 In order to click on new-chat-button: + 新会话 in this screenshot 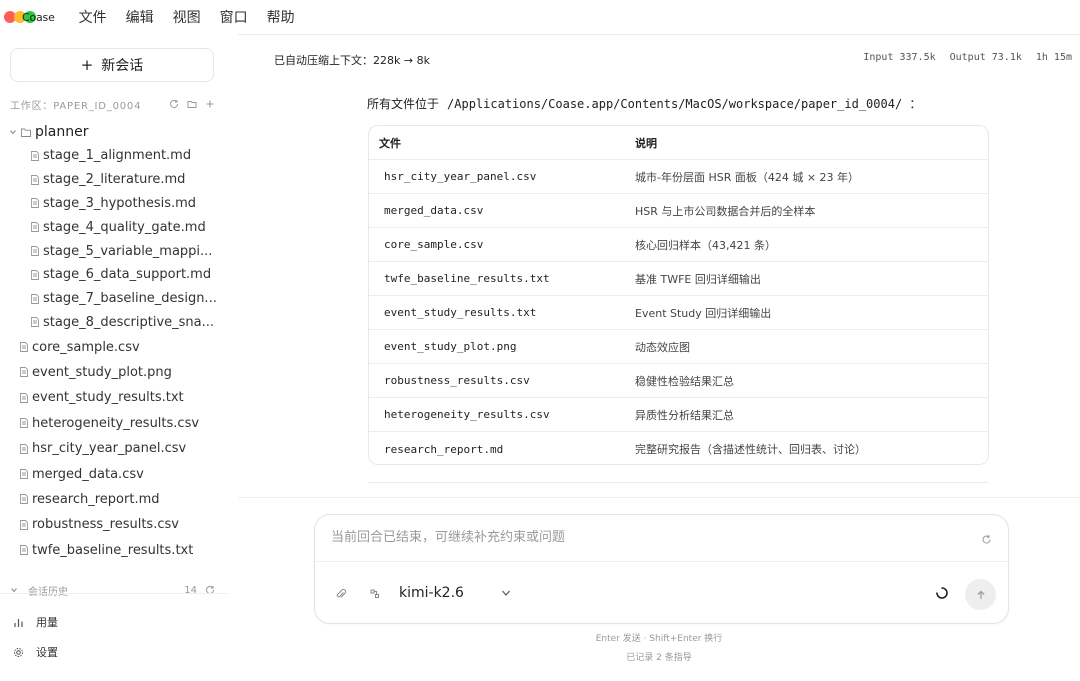, I will do `click(112, 65)`.